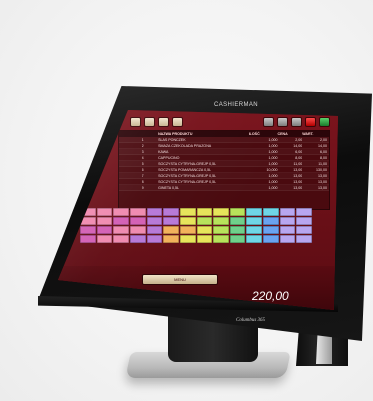 The image size is (373, 401). Describe the element at coordinates (268, 122) in the screenshot. I see `scroll-left-button` at that location.